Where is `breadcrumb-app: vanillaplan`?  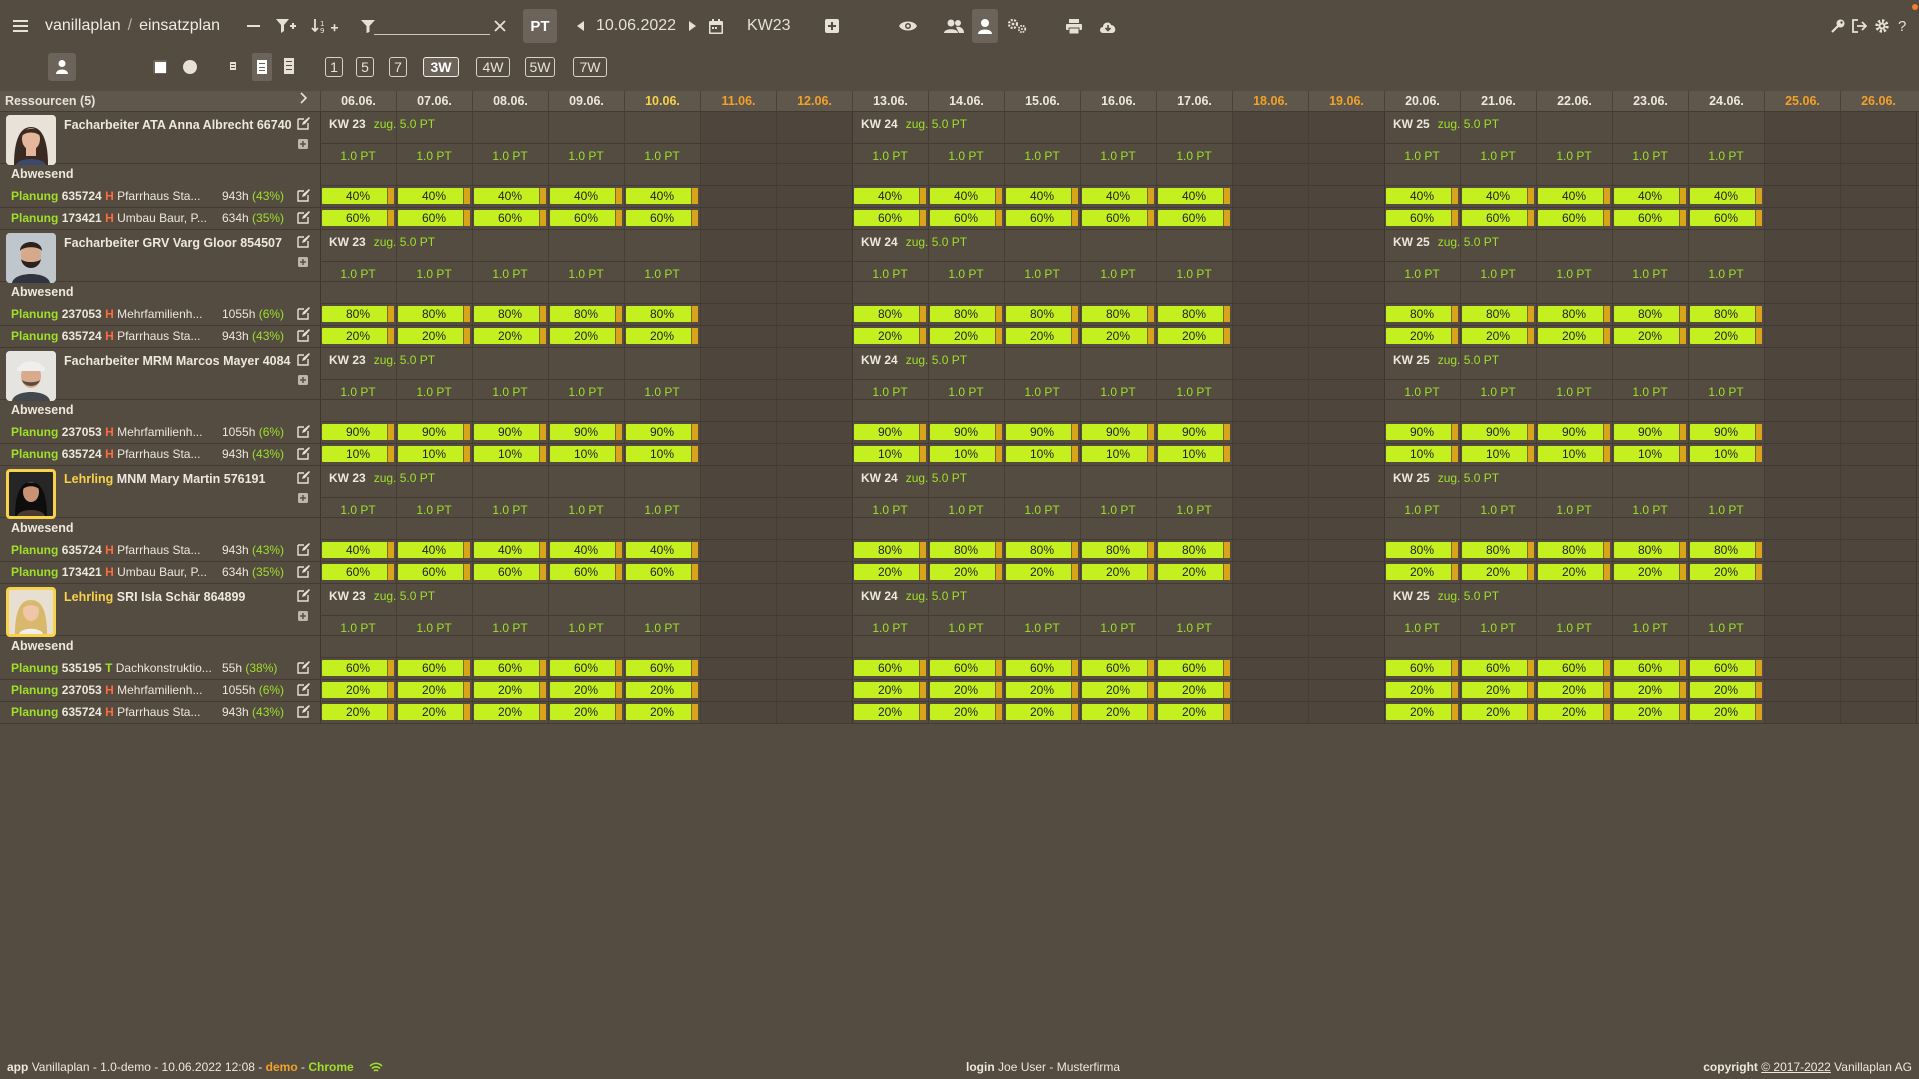
breadcrumb-app: vanillaplan is located at coordinates (83, 26).